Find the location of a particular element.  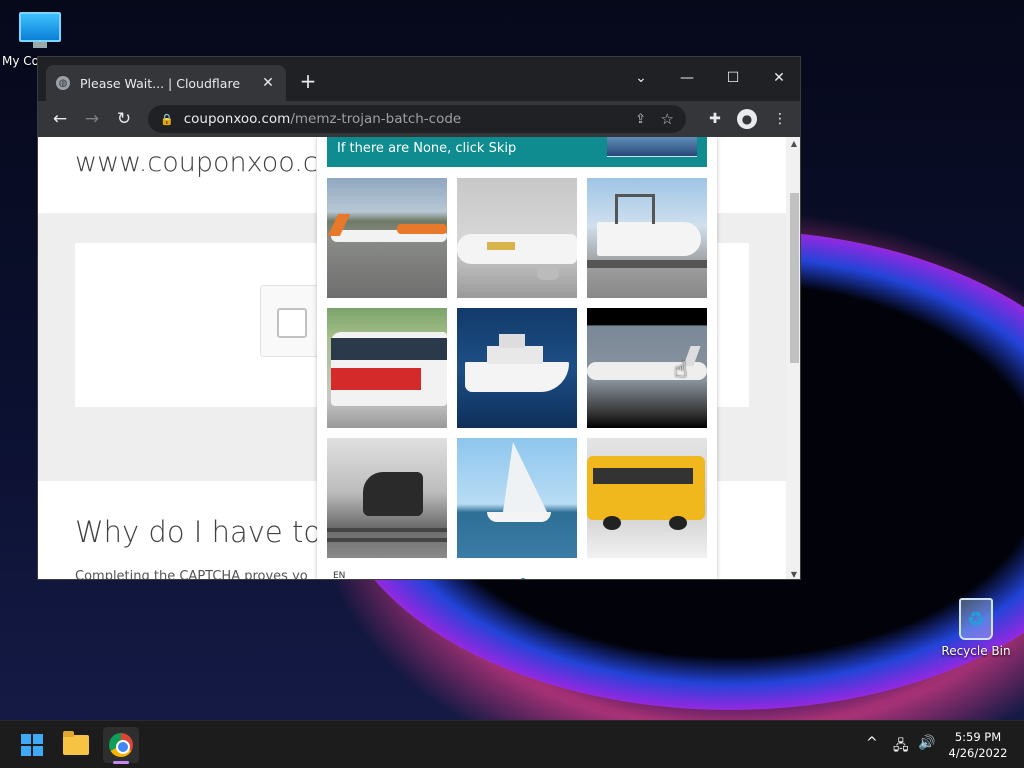

share-icon: ⇪ is located at coordinates (640, 119).